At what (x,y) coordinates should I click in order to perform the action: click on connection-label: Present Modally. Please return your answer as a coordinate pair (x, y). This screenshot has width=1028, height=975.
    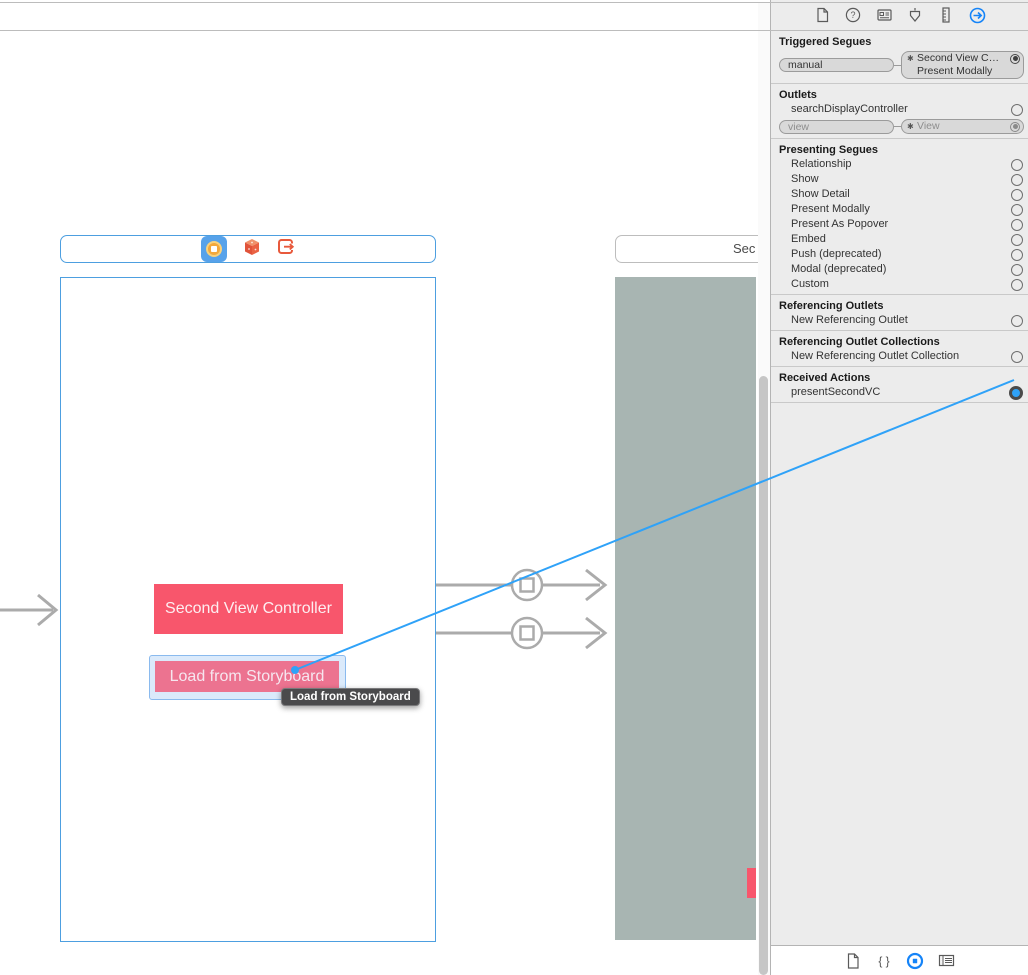
    Looking at the image, I should click on (830, 209).